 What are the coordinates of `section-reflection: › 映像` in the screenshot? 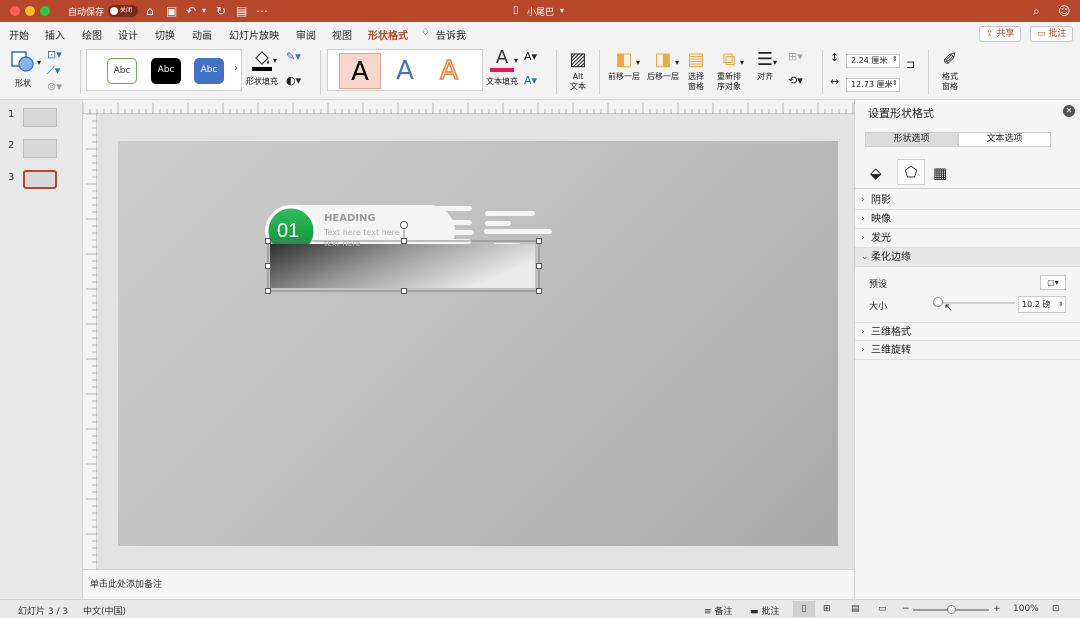 It's located at (967, 219).